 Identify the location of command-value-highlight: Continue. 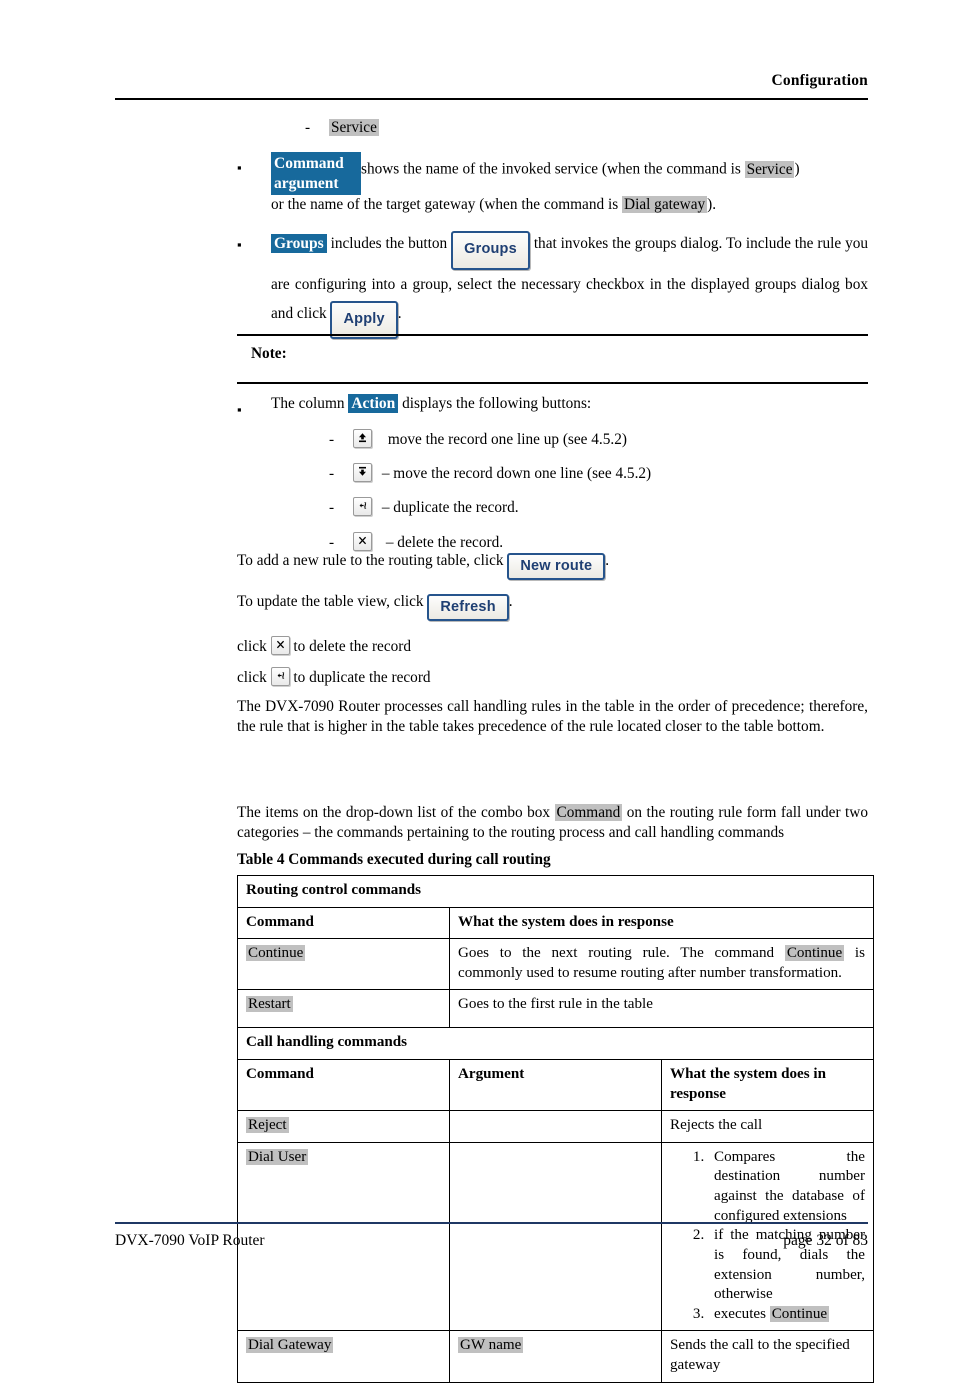
(276, 953).